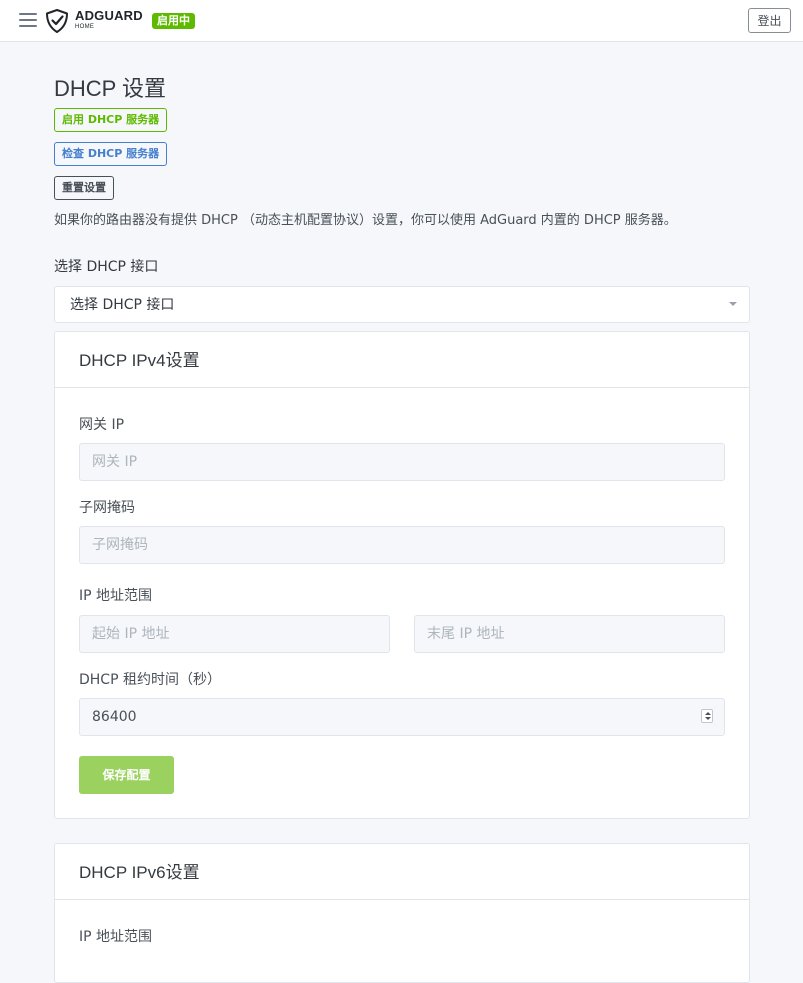  I want to click on number-stepper-icon, so click(707, 716).